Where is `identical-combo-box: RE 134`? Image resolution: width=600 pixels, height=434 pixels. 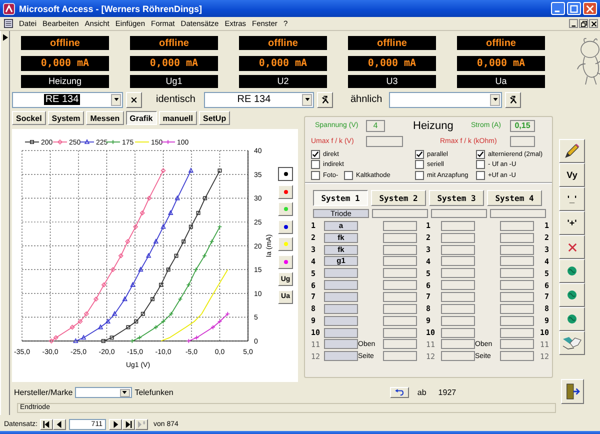
identical-combo-box: RE 134 is located at coordinates (259, 100).